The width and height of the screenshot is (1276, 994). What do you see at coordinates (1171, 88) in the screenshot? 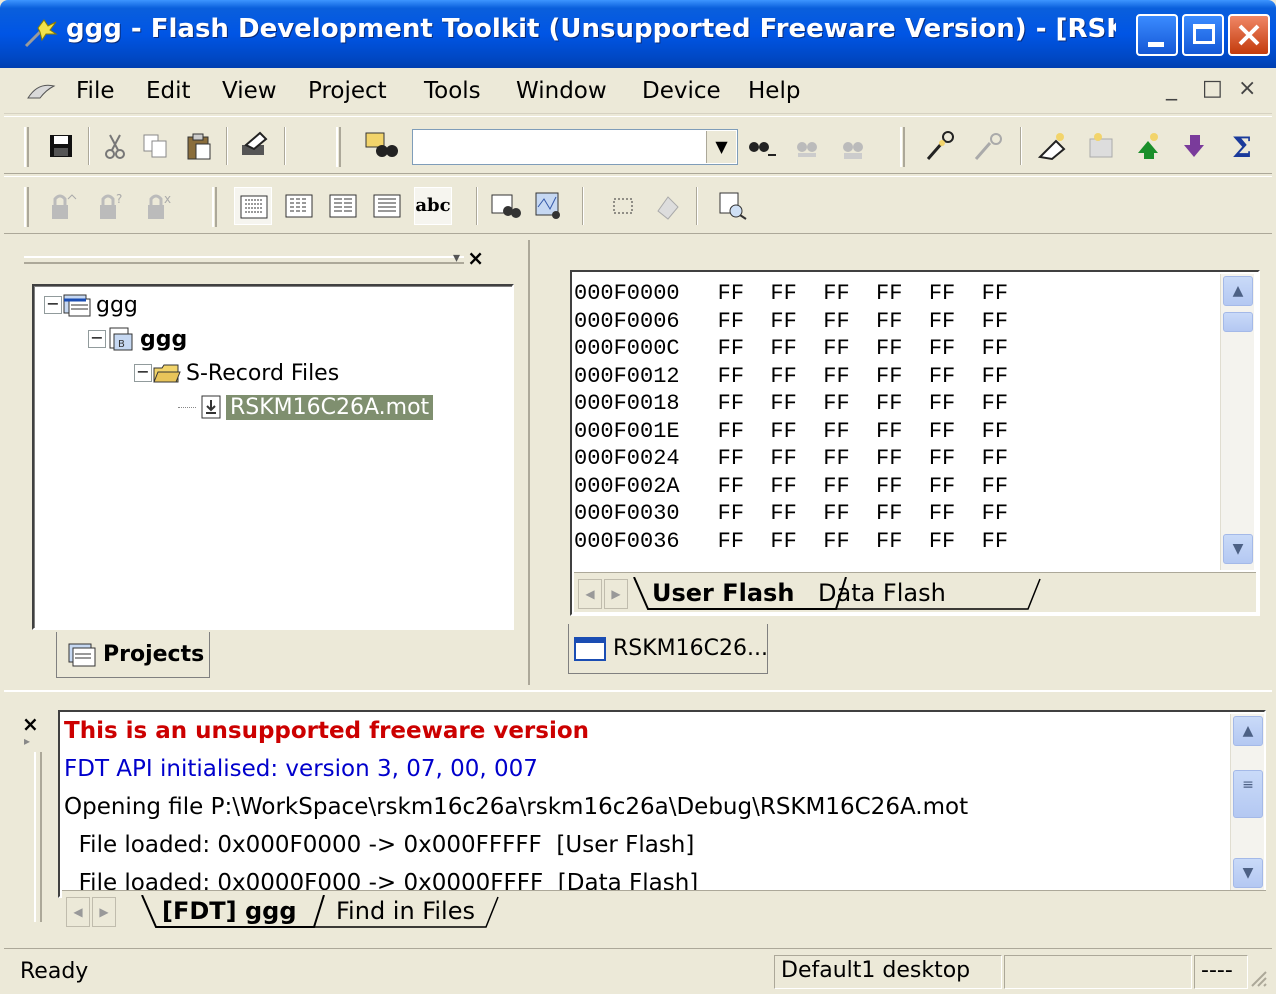
I see `mdi-minimize-button: _` at bounding box center [1171, 88].